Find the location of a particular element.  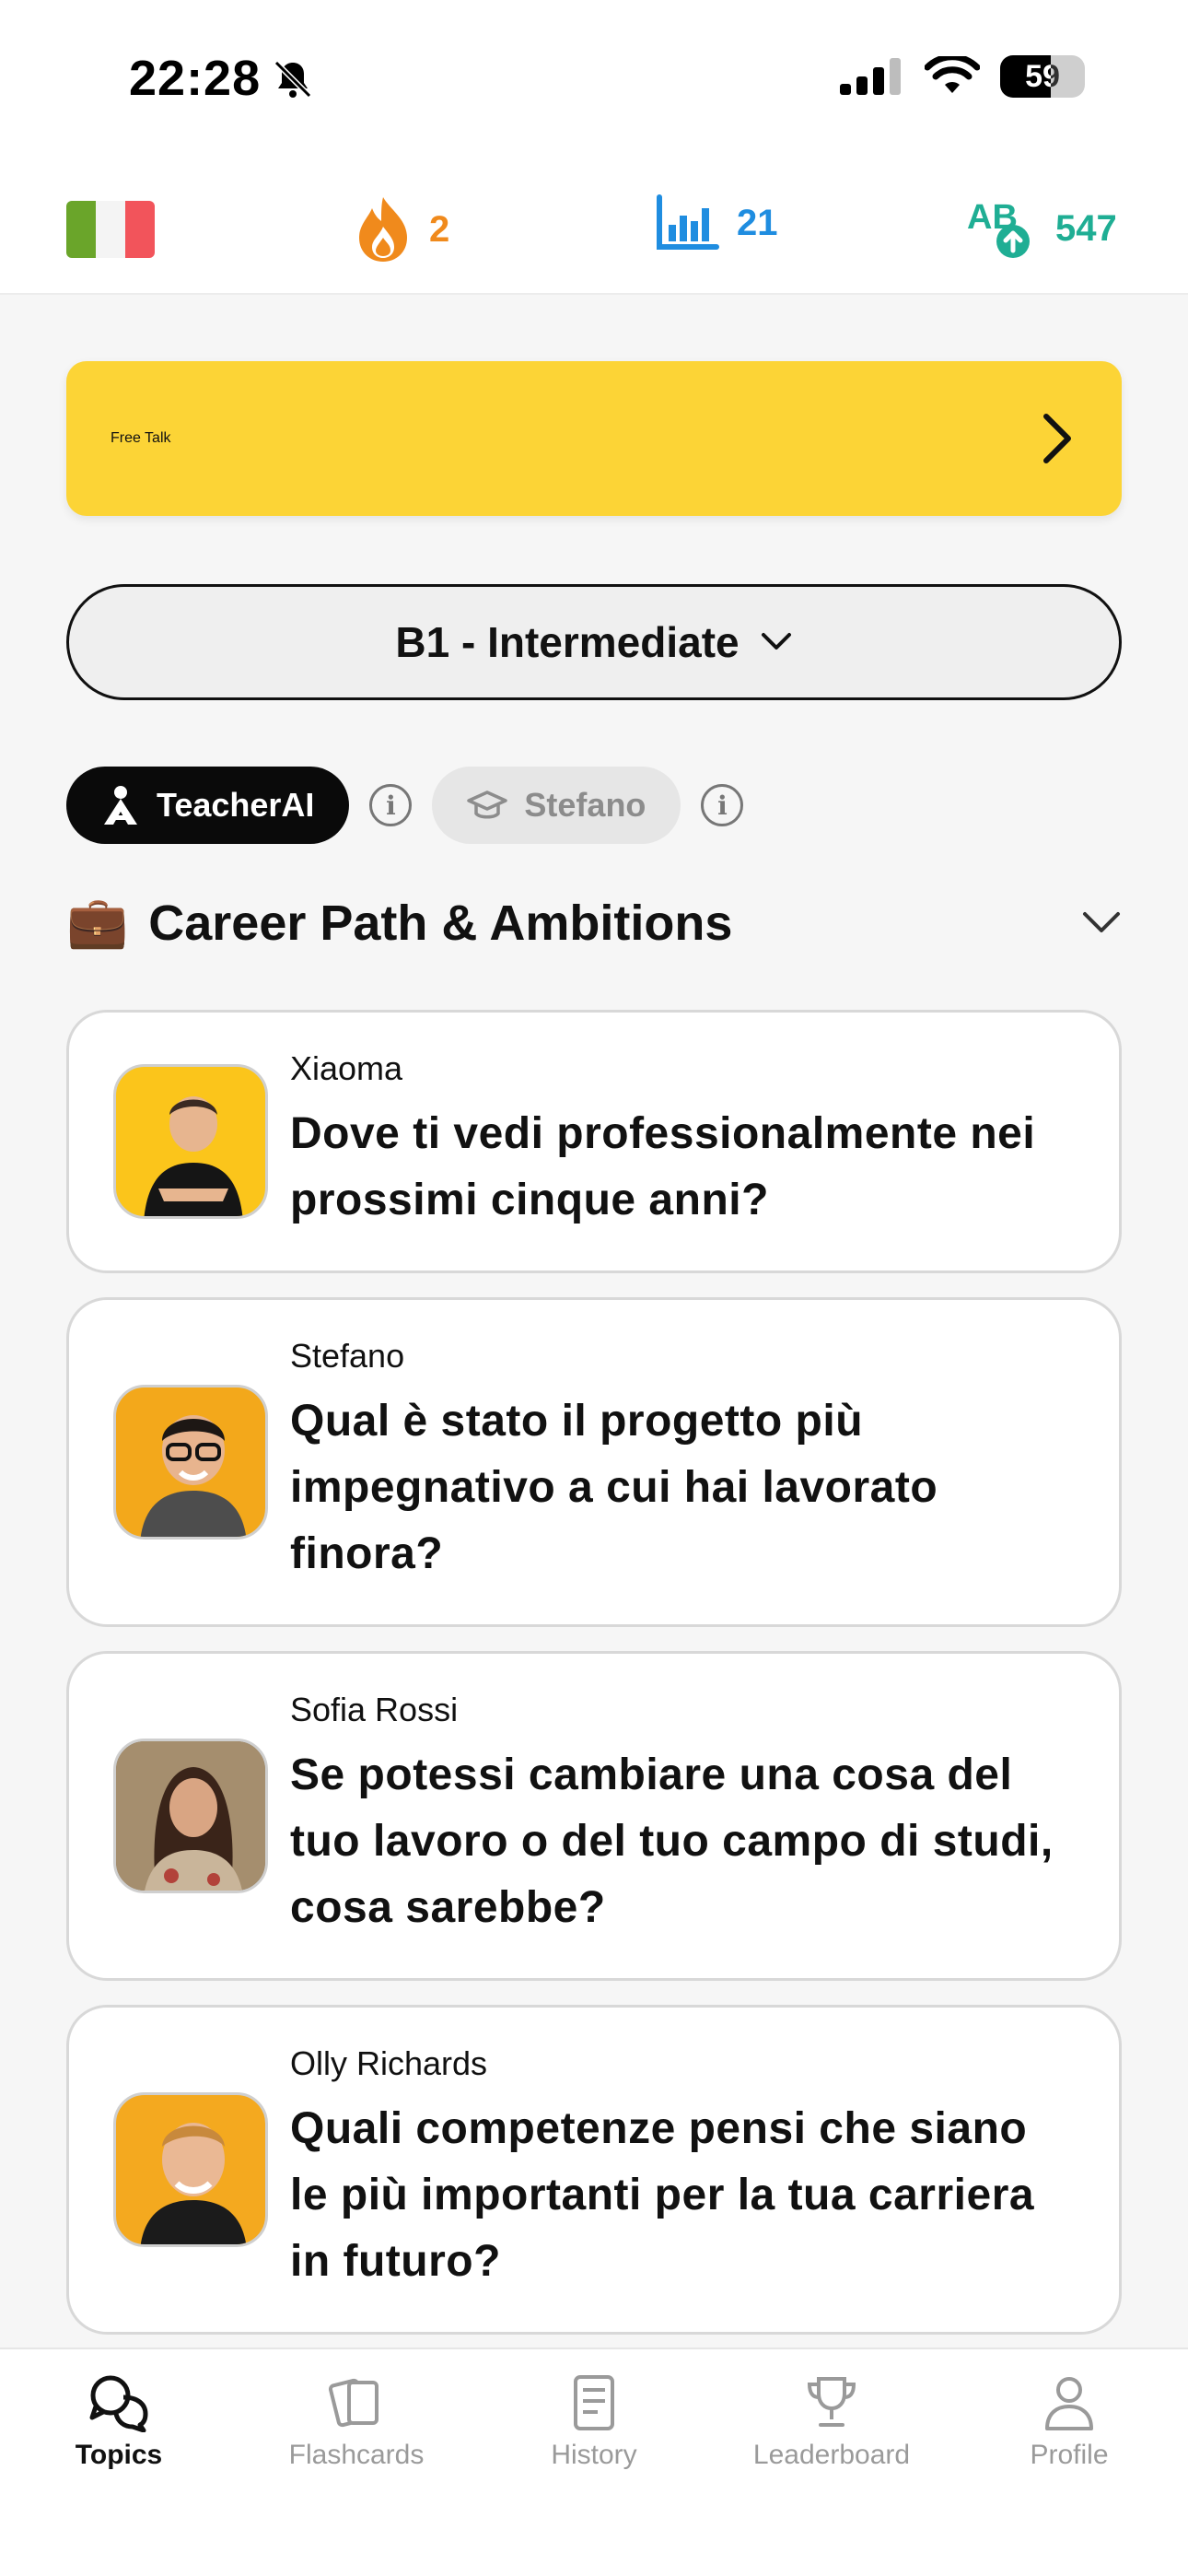

avatar-olly-richards is located at coordinates (190, 2169).